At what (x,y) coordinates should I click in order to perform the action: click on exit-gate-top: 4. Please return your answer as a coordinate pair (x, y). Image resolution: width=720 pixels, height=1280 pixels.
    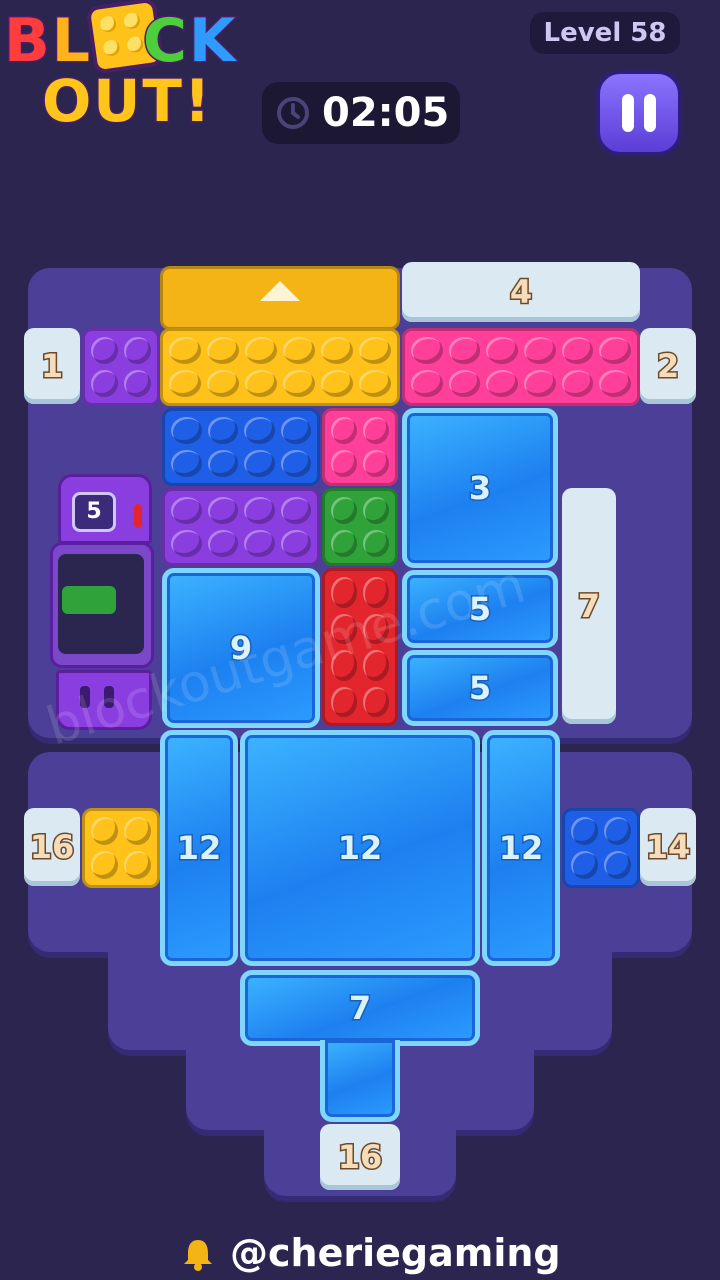
    Looking at the image, I should click on (521, 292).